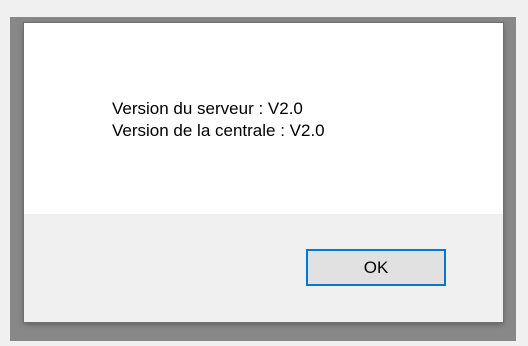  I want to click on central-version-text: Version de la centrale : V2.0, so click(218, 130).